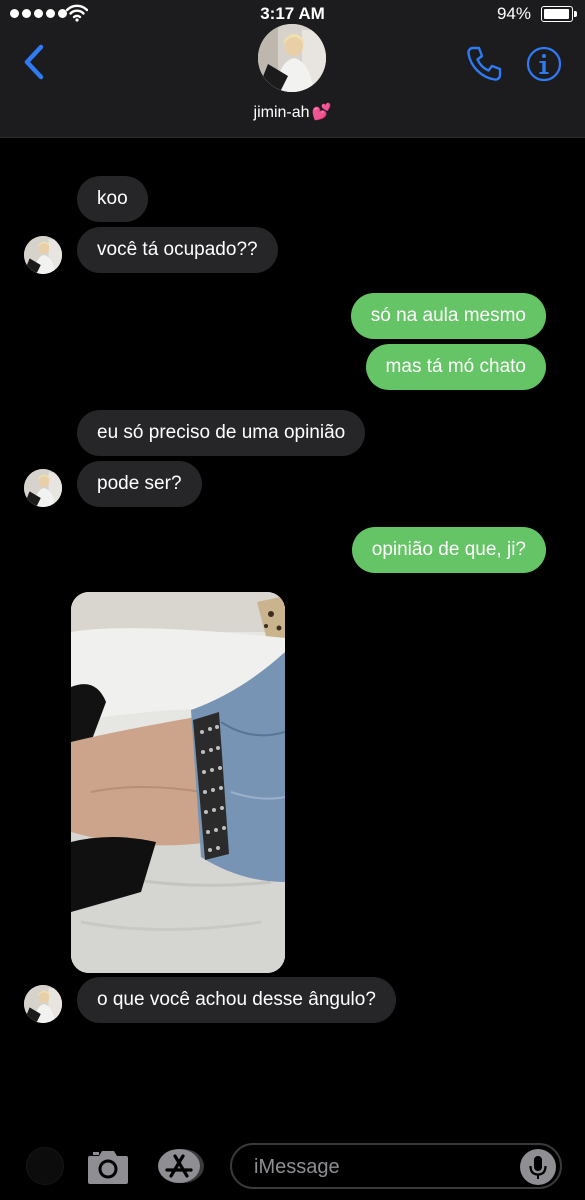 Image resolution: width=585 pixels, height=1200 pixels. What do you see at coordinates (396, 1166) in the screenshot?
I see `imessage-input: iMessage` at bounding box center [396, 1166].